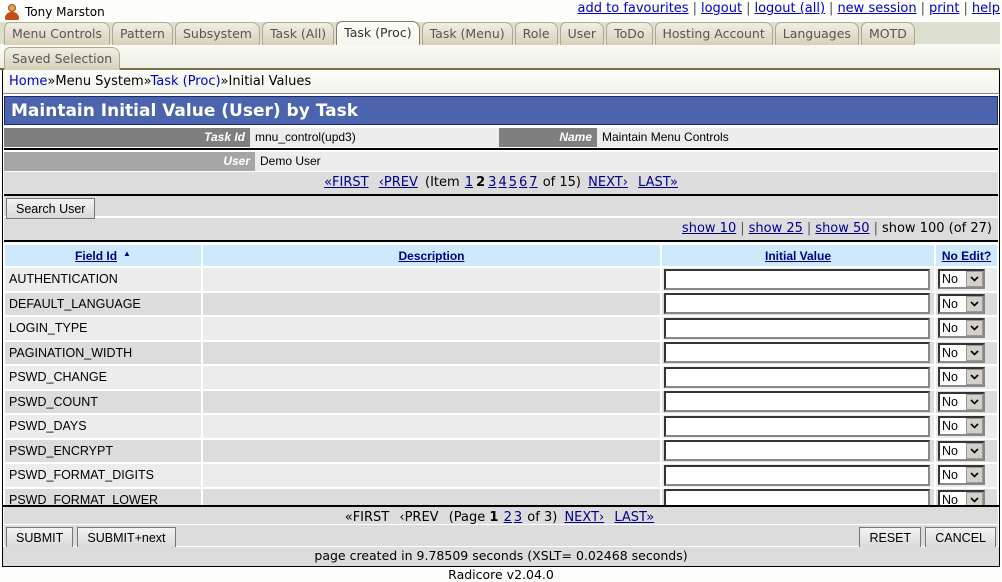  What do you see at coordinates (502, 182) in the screenshot?
I see `item-page-link: 4` at bounding box center [502, 182].